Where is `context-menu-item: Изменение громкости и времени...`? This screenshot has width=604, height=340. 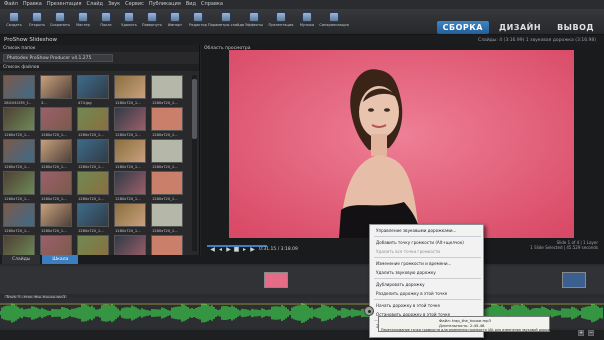 context-menu-item: Изменение громкости и времени... is located at coordinates (413, 263).